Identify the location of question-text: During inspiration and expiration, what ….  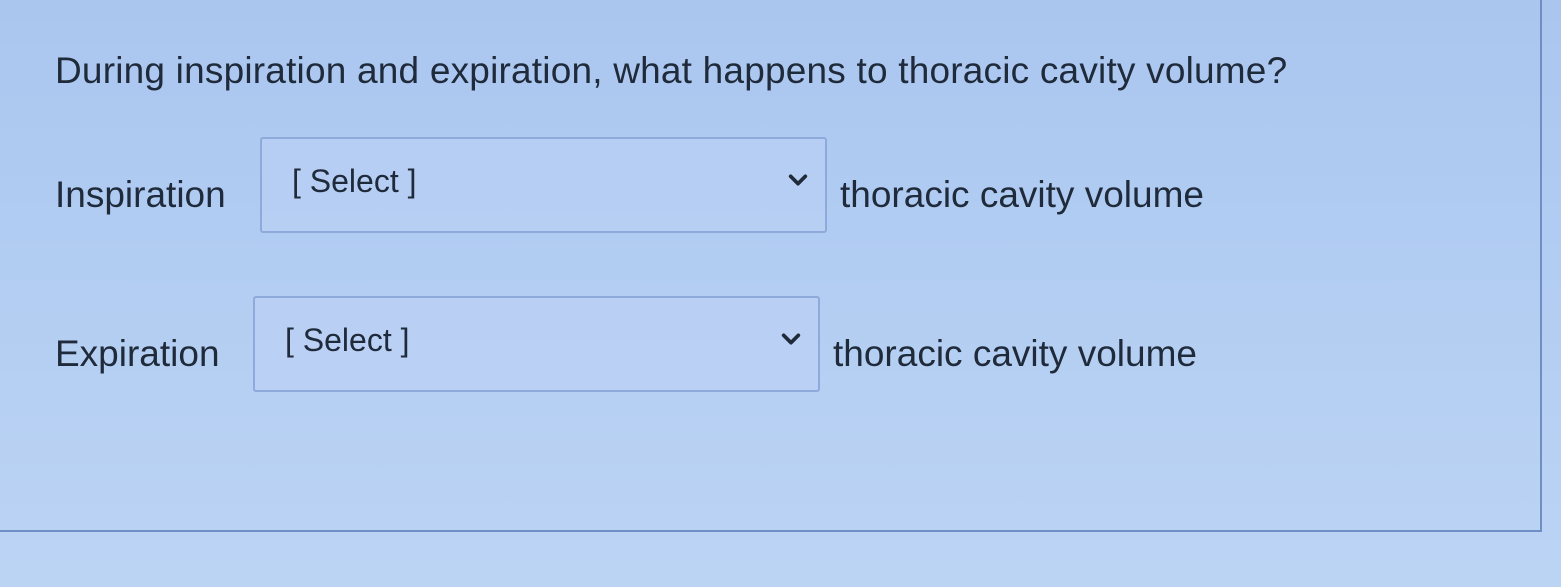
(671, 70).